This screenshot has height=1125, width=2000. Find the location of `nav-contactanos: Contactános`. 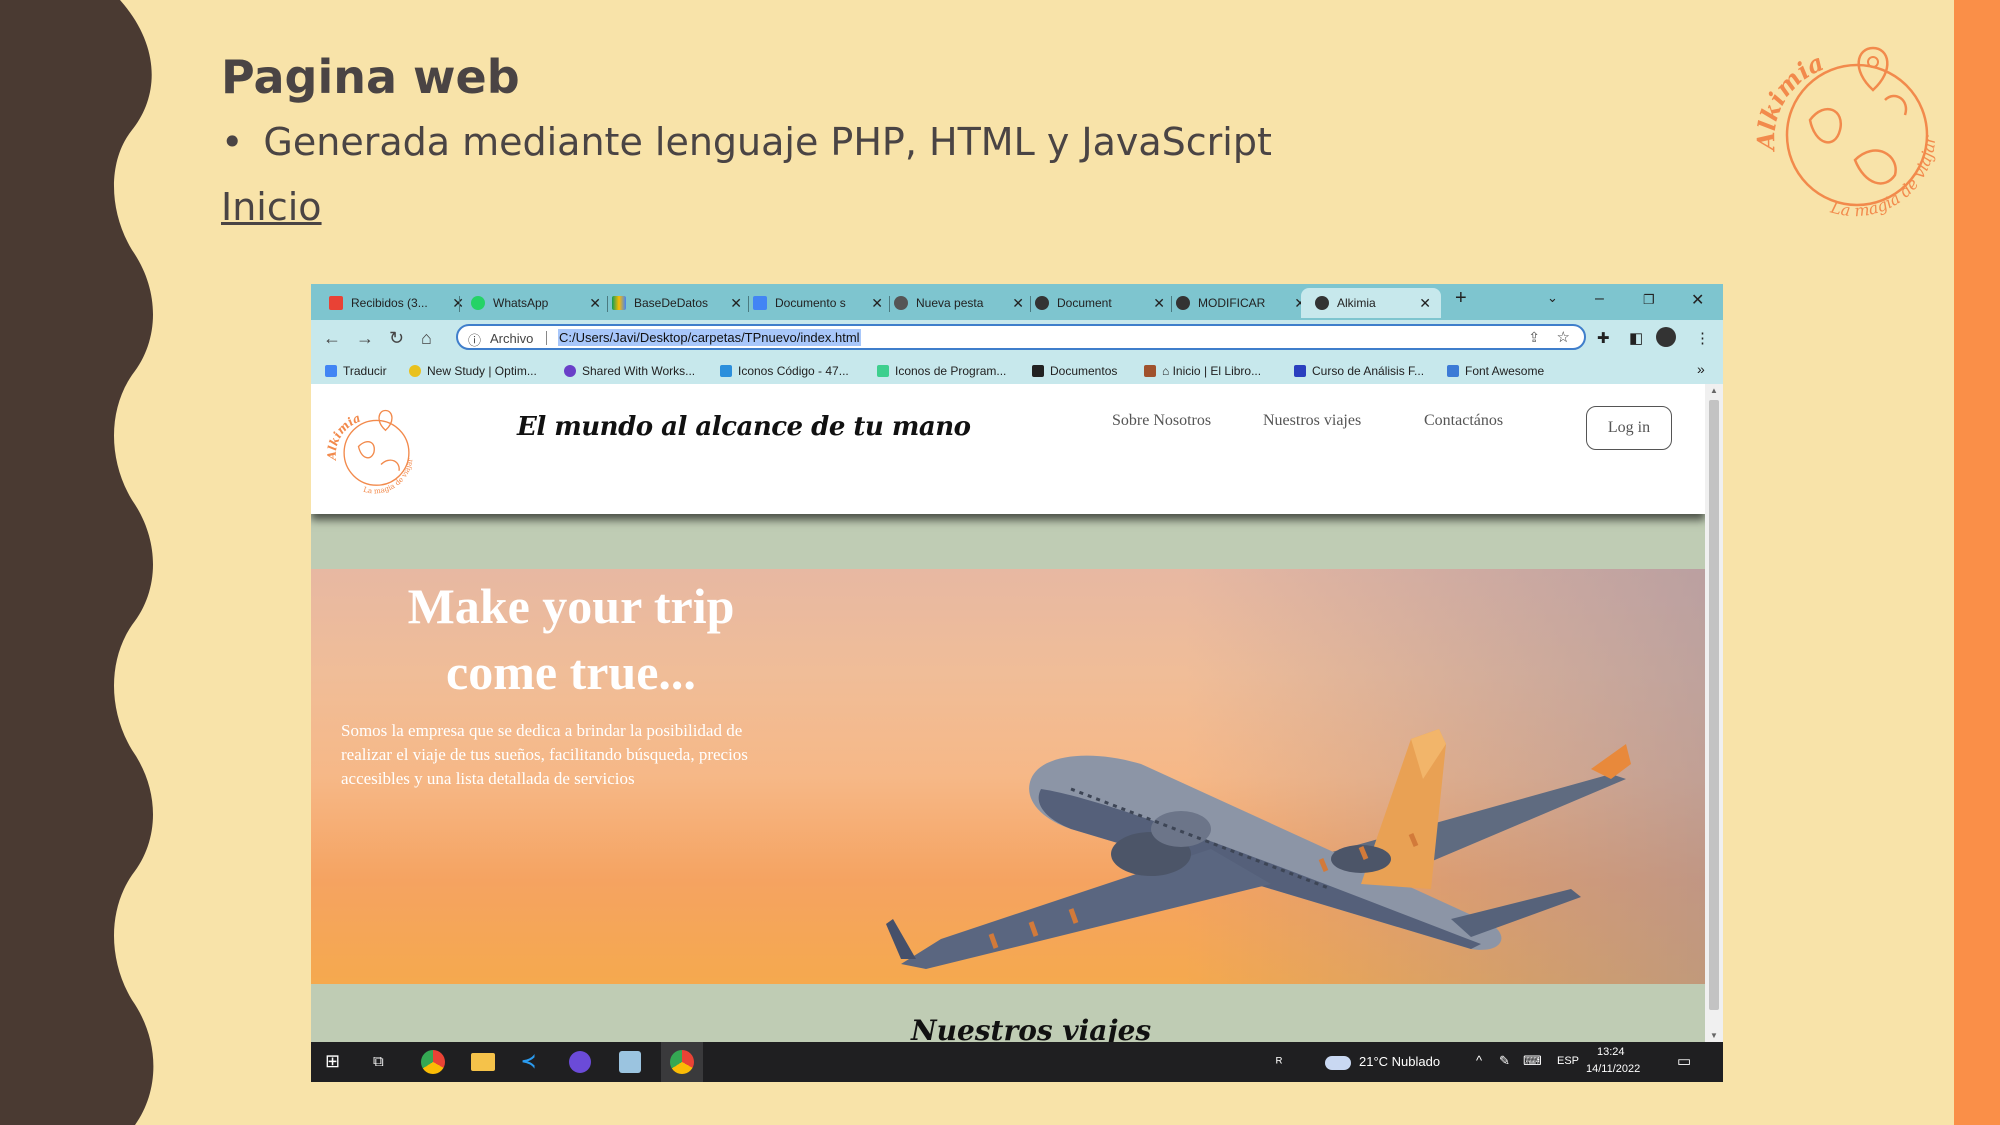

nav-contactanos: Contactános is located at coordinates (1463, 421).